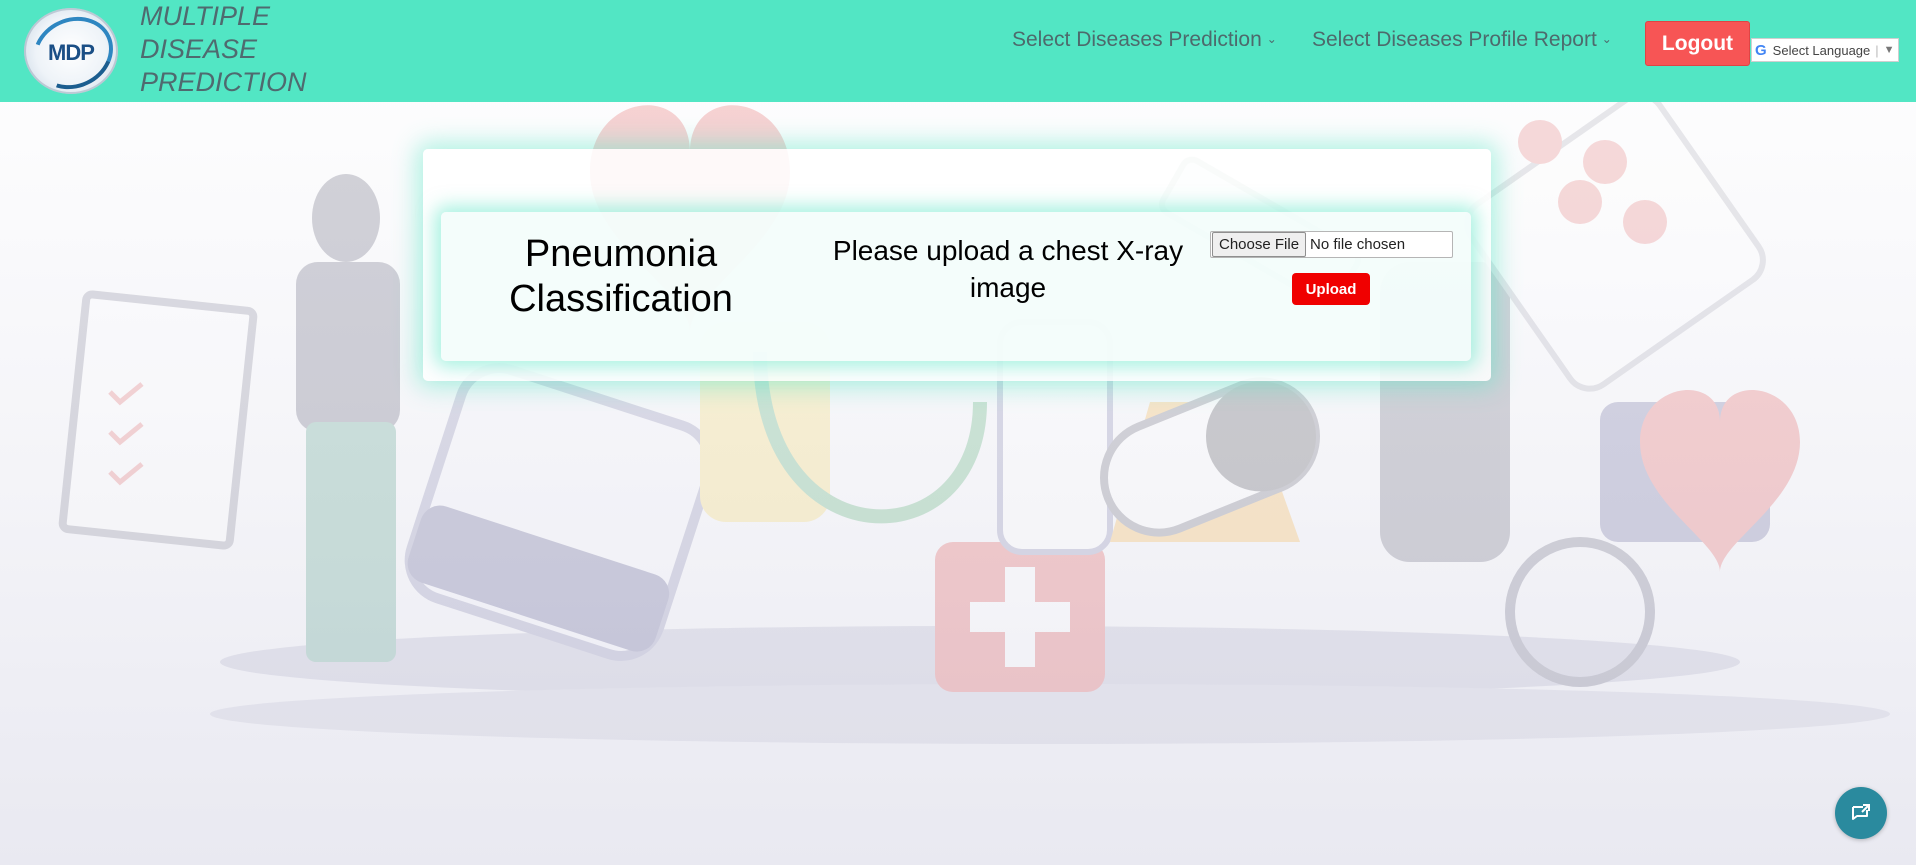 Image resolution: width=1916 pixels, height=865 pixels. I want to click on upload-button: Upload, so click(1331, 289).